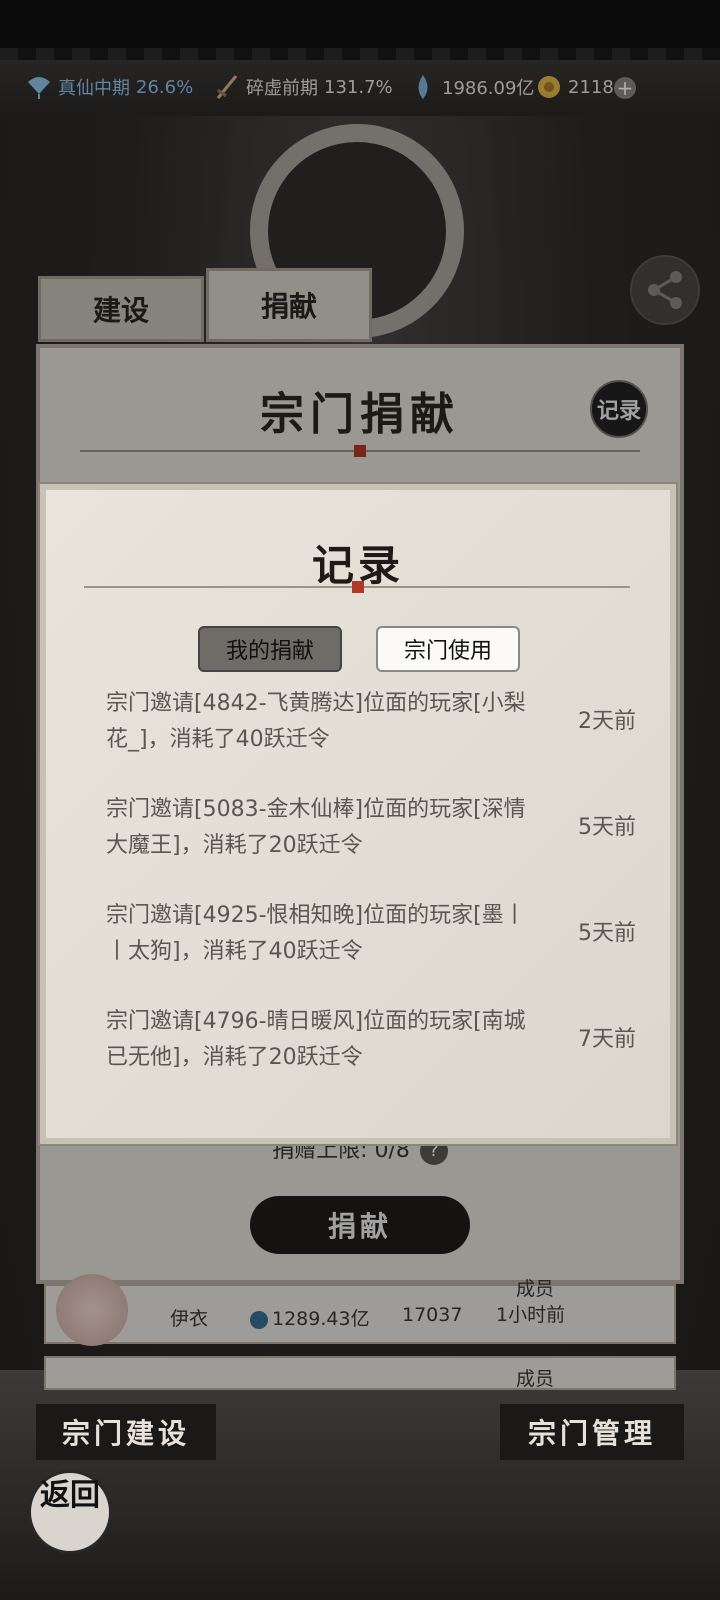 The width and height of the screenshot is (720, 1600). Describe the element at coordinates (448, 649) in the screenshot. I see `tab-sect-usage: 宗门使用` at that location.